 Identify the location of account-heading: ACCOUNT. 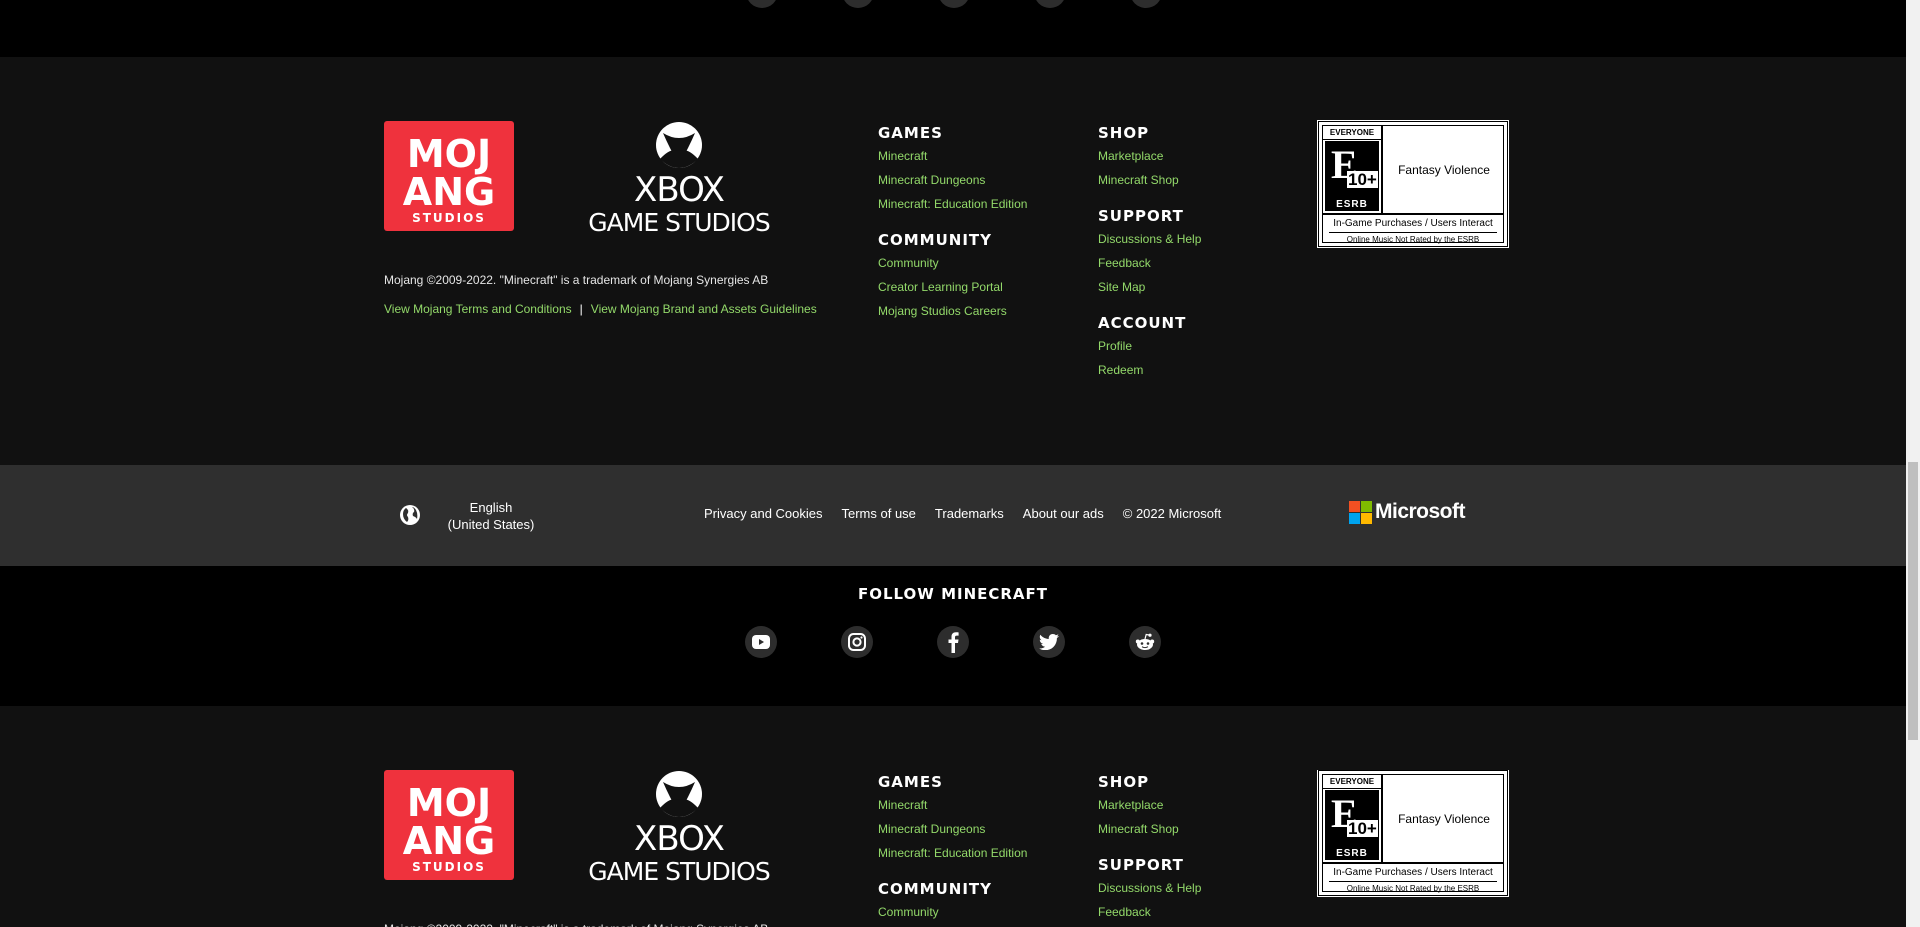
(1142, 323).